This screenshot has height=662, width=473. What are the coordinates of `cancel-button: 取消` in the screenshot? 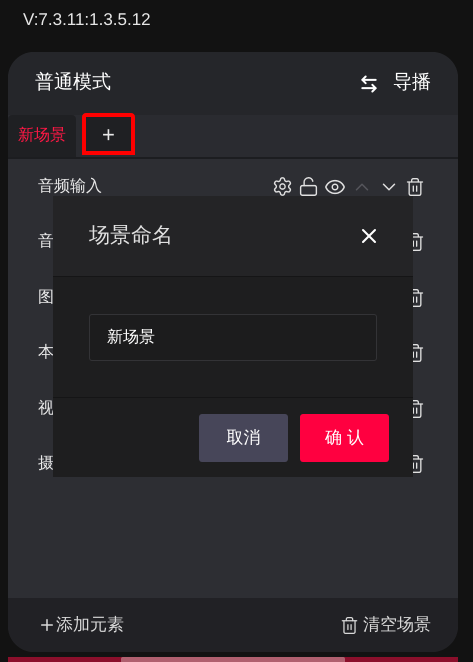 It's located at (243, 438).